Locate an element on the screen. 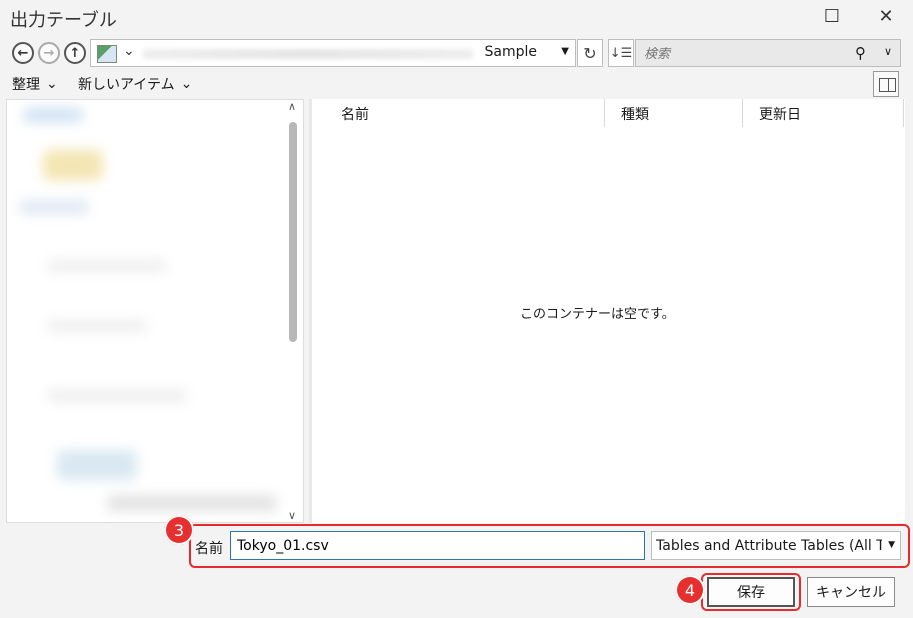 Image resolution: width=913 pixels, height=618 pixels. search-box: ⚲ ∨ is located at coordinates (768, 53).